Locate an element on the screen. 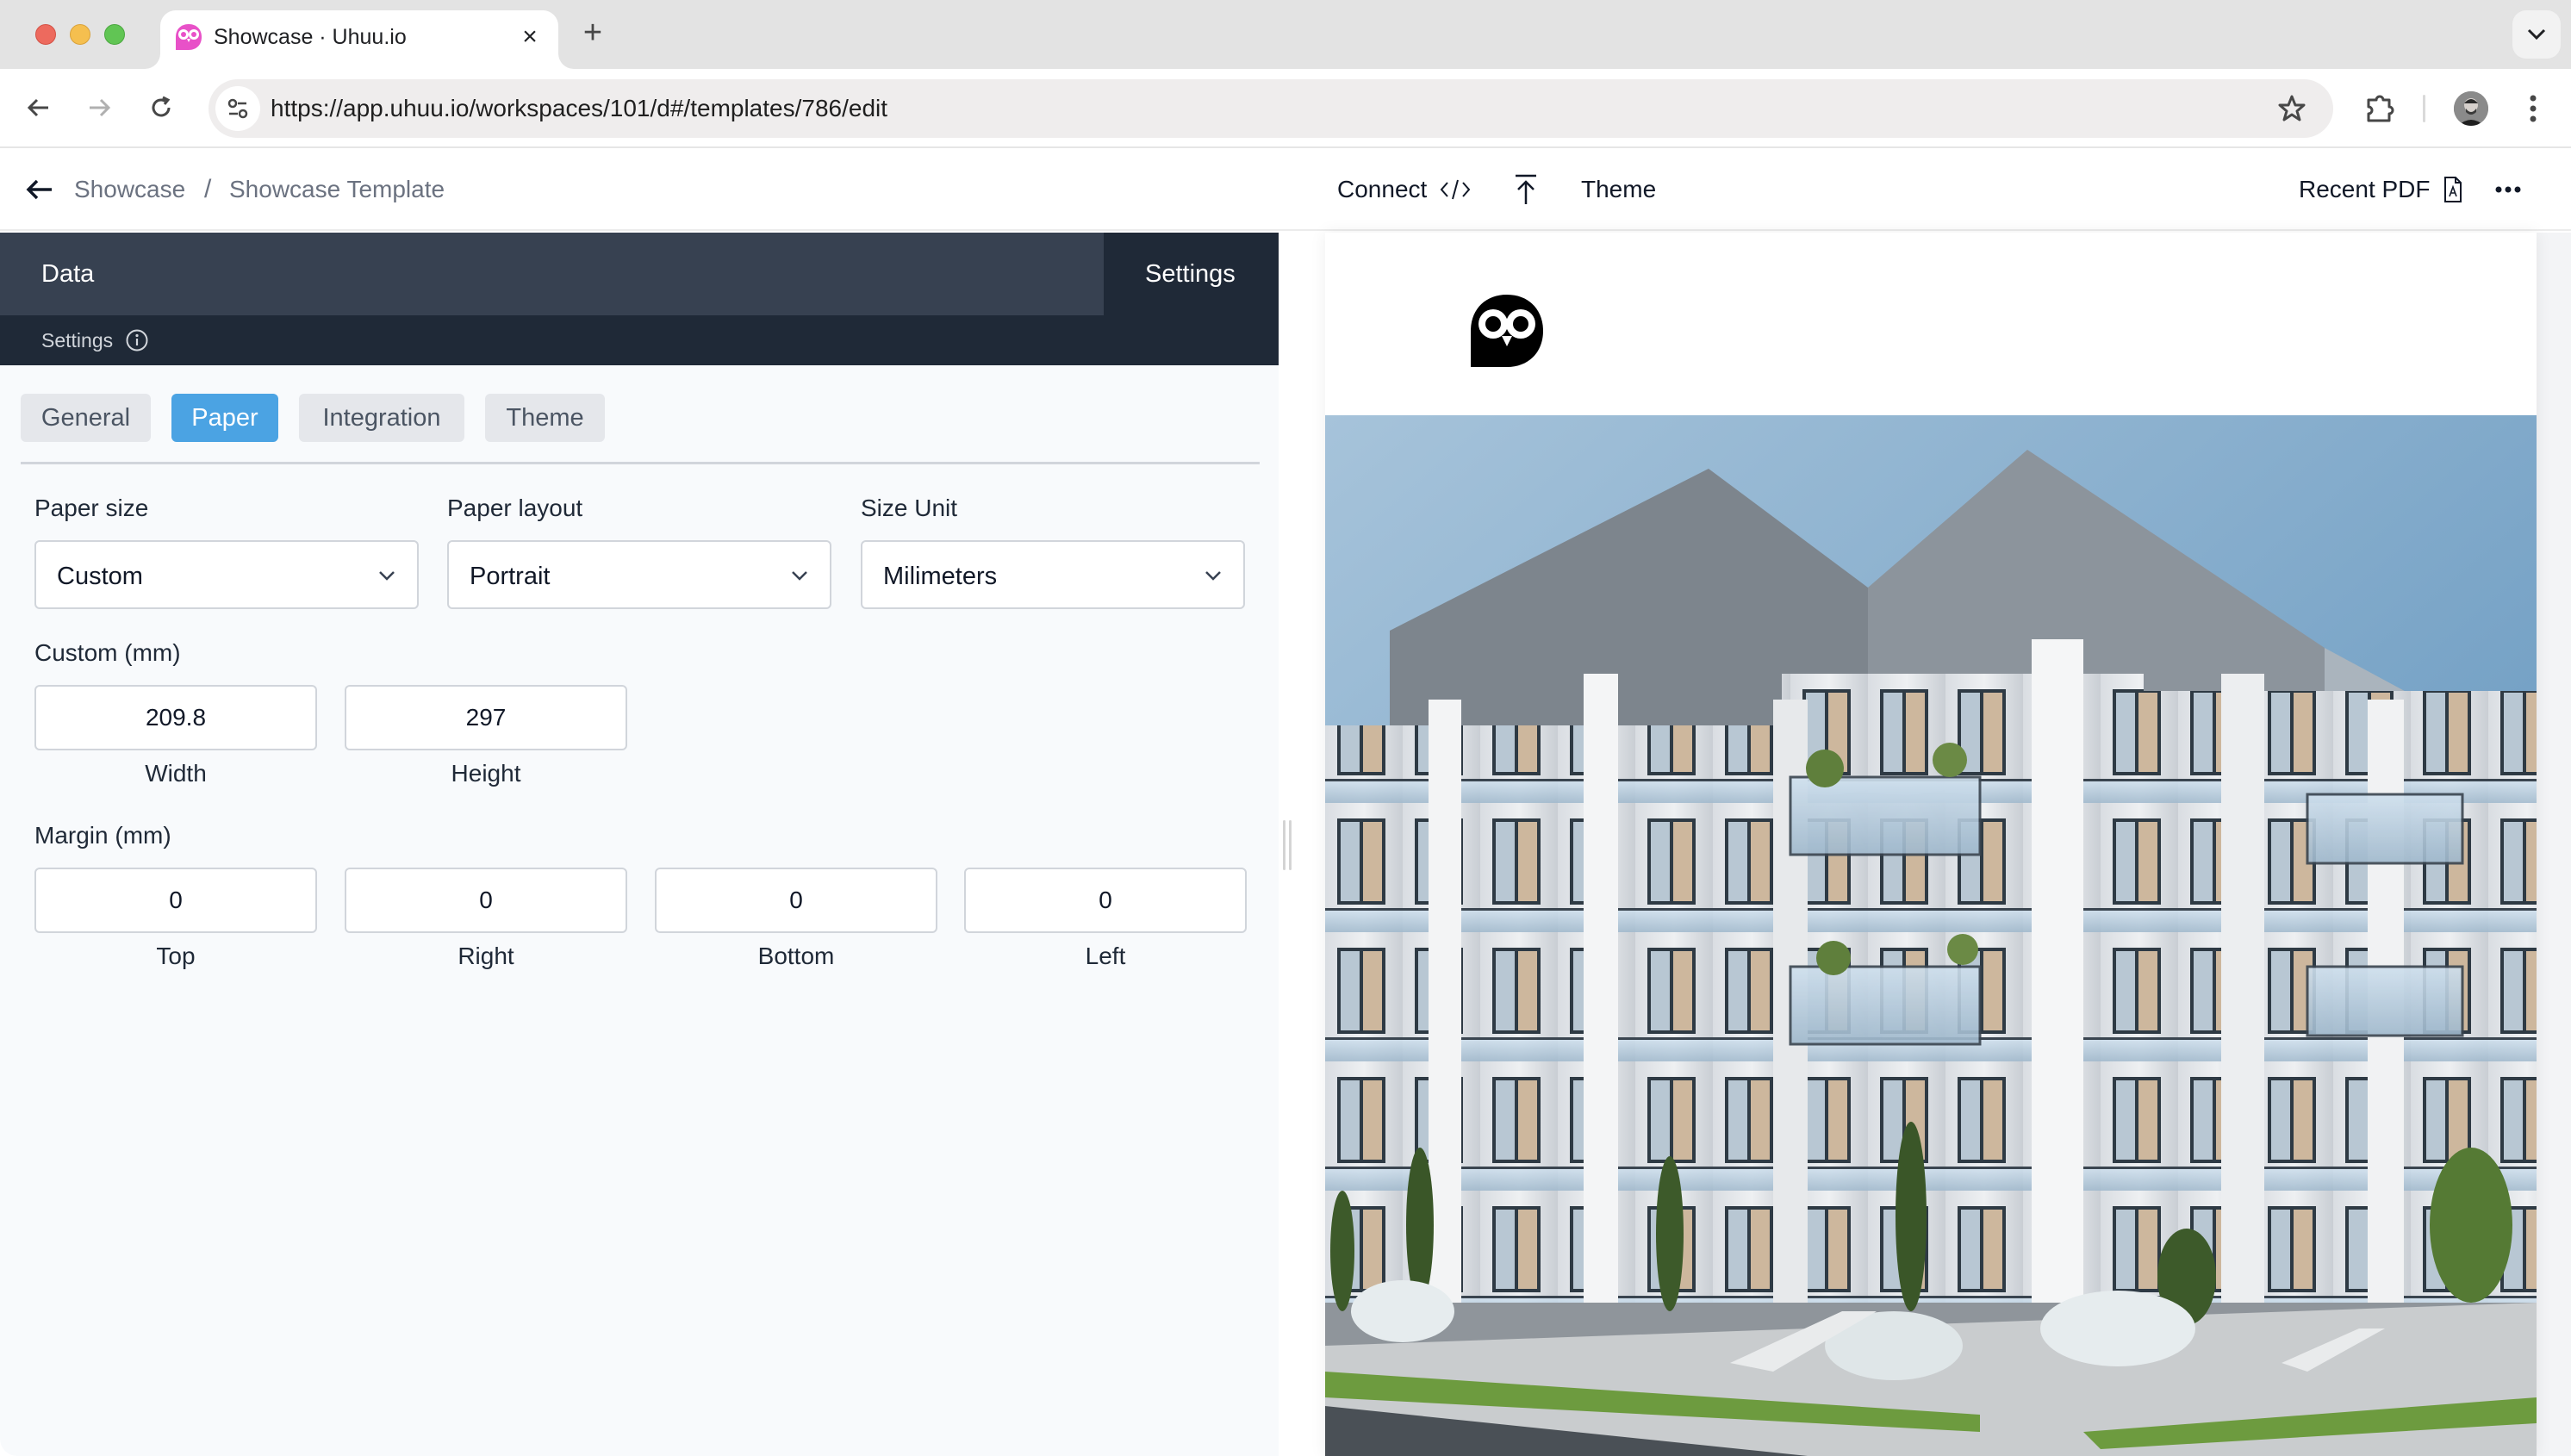  reload-button is located at coordinates (161, 108).